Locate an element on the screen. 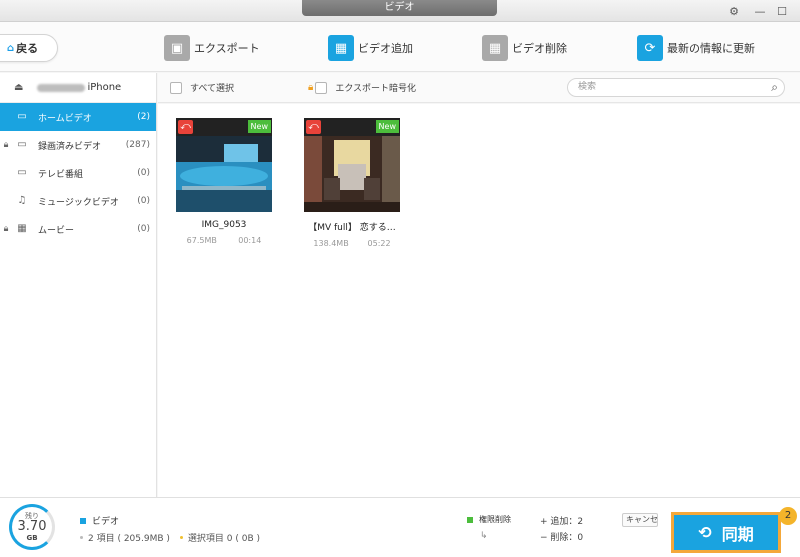 Image resolution: width=800 pixels, height=557 pixels. sidebar-item-home-video: ▭ ホームビデオ (2) is located at coordinates (78, 117).